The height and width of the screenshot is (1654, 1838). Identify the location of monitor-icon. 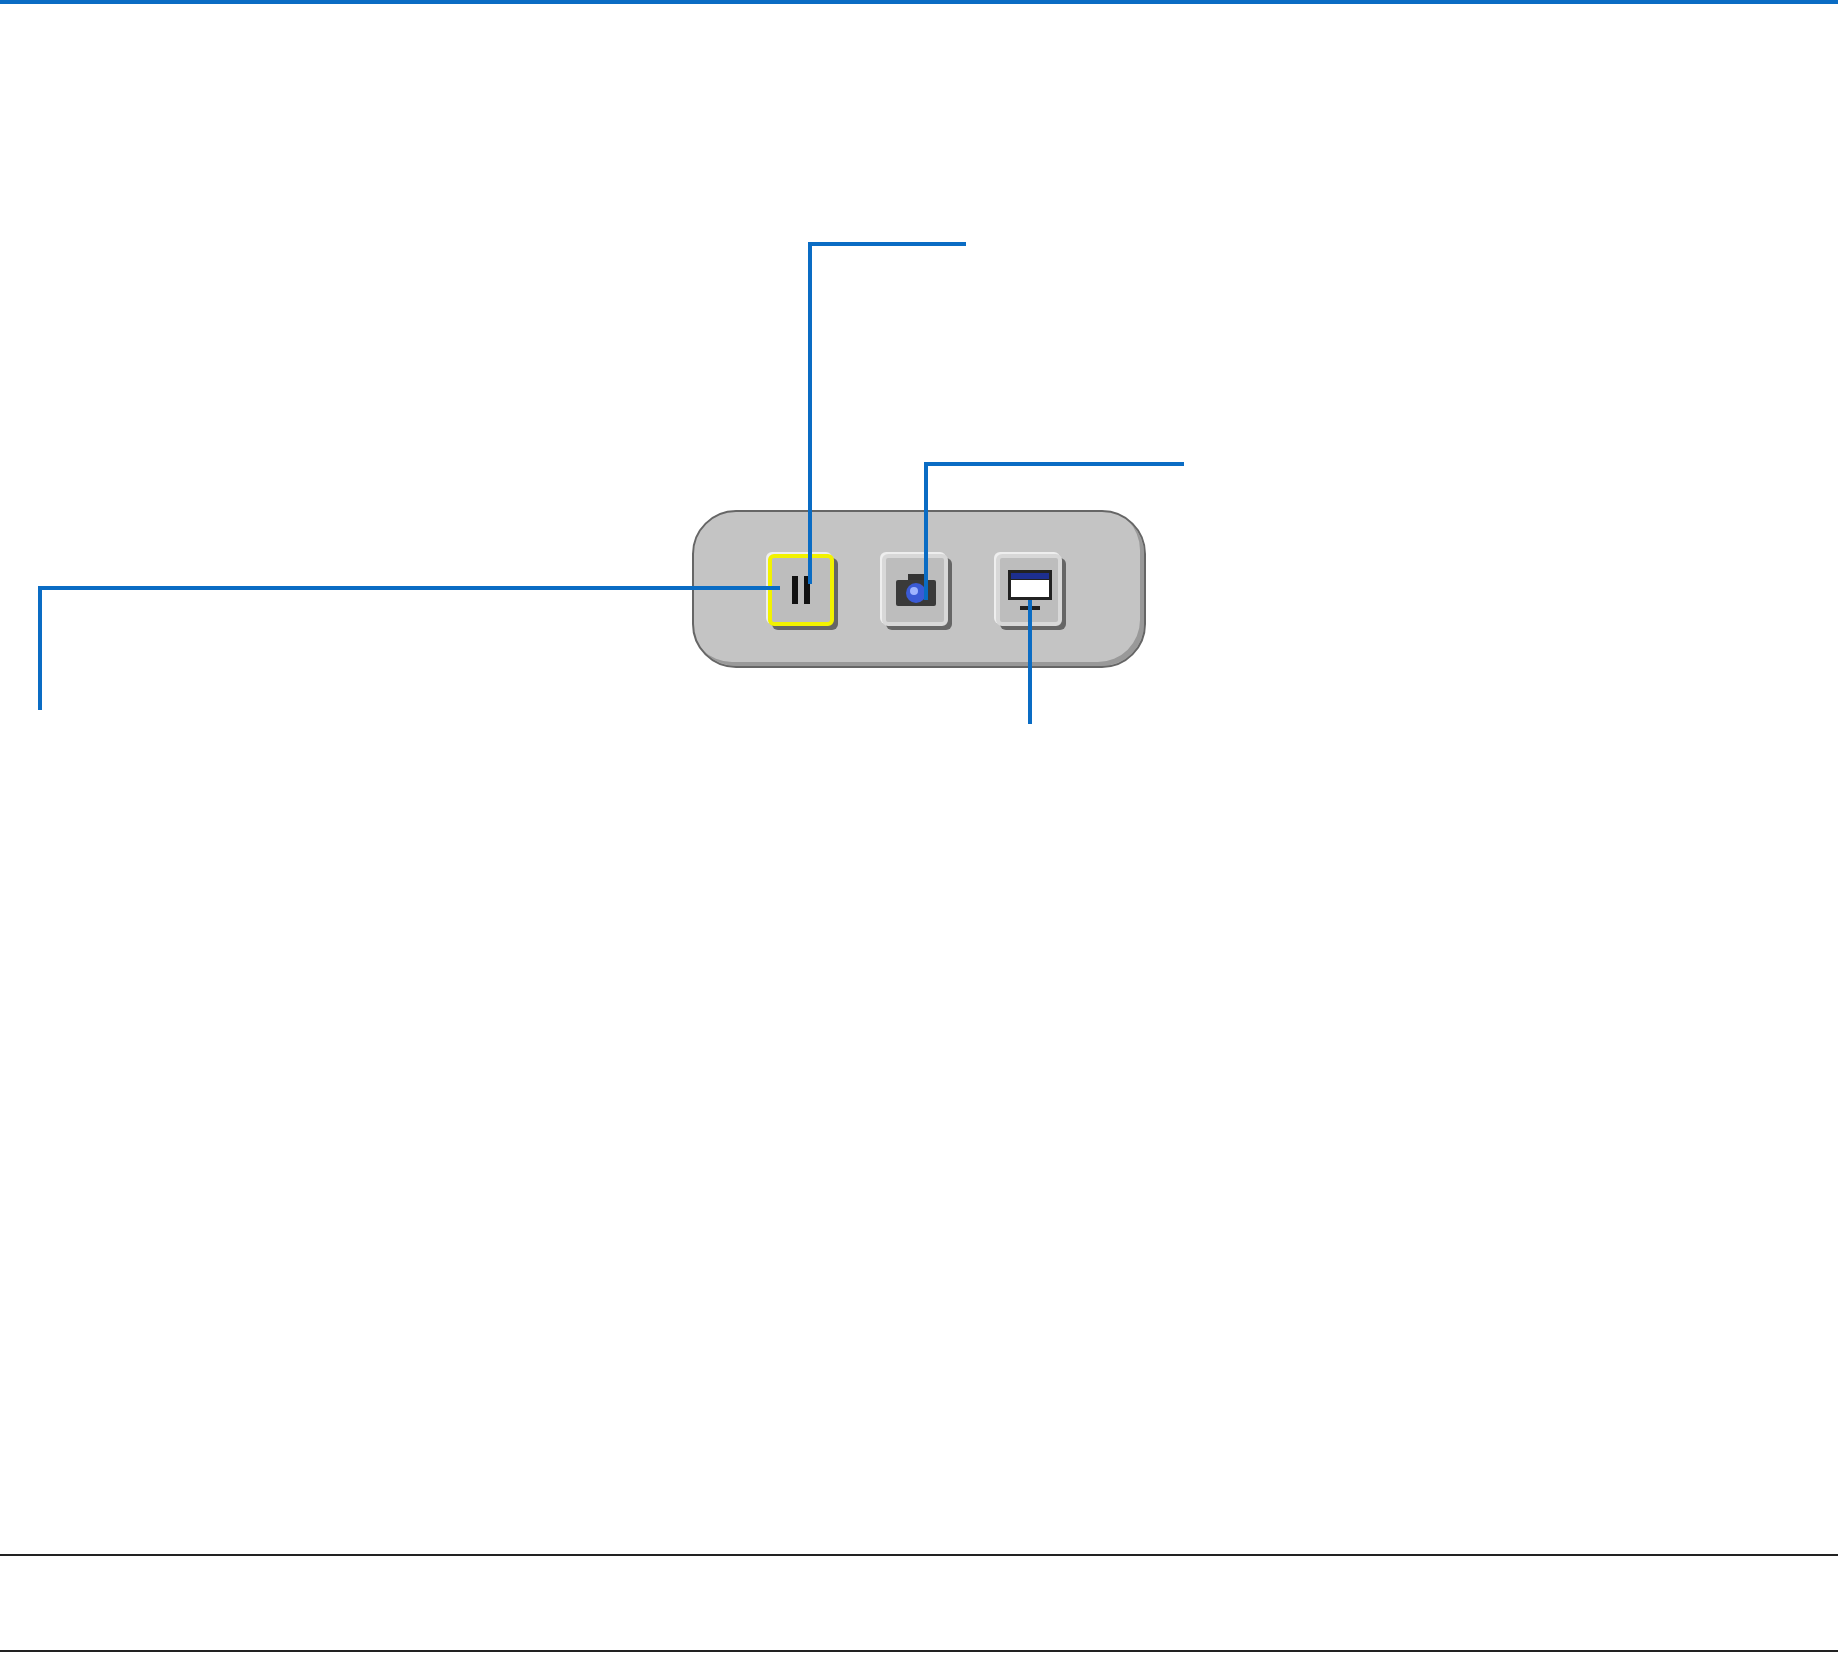
(1029, 589).